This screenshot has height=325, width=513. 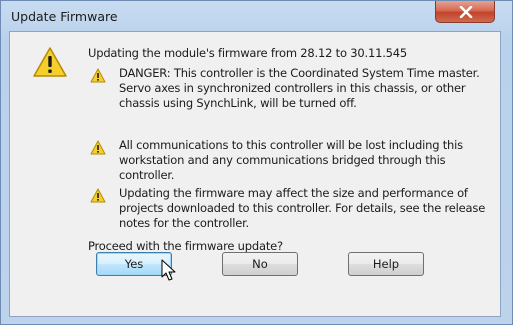 I want to click on help-button: Help, so click(x=386, y=264).